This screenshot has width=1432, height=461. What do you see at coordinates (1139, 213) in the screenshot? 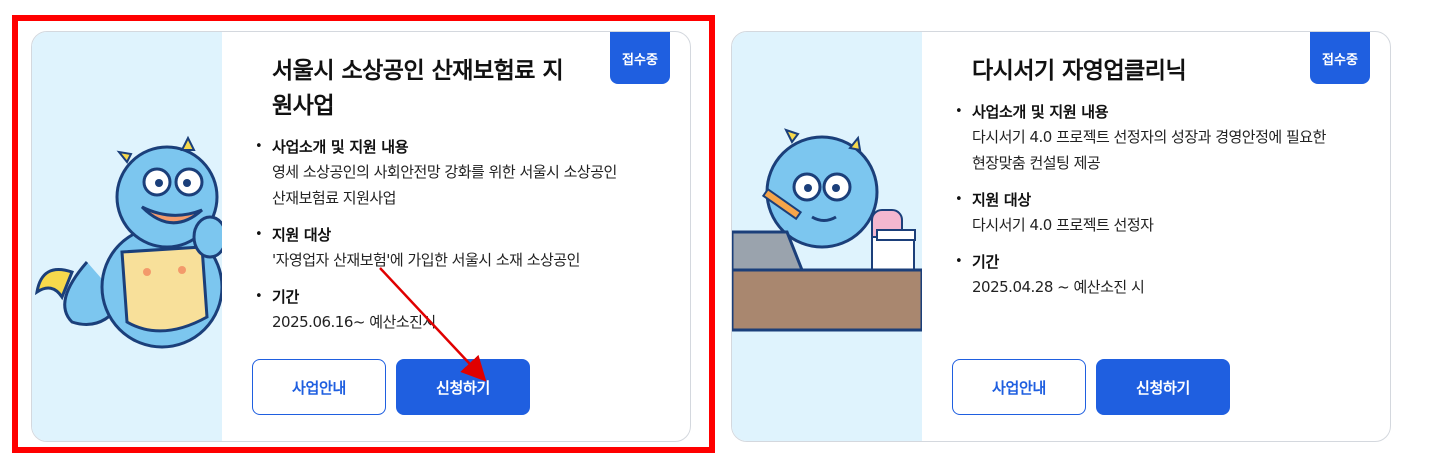
I see `section-target: 지원 대상 다시서기 4.0 프로젝트 선정자` at bounding box center [1139, 213].